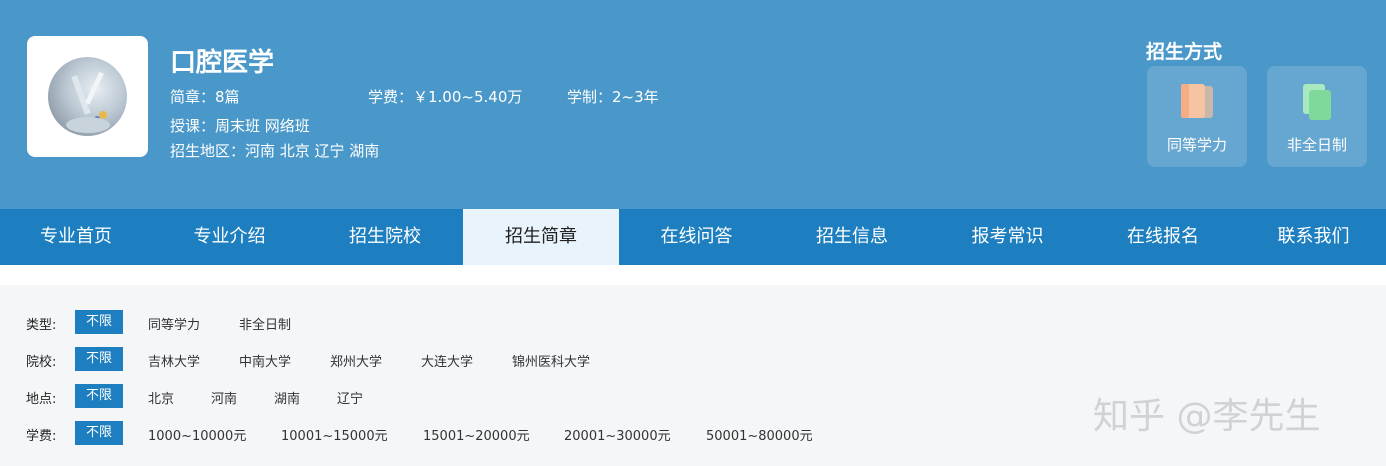 This screenshot has width=1386, height=466. What do you see at coordinates (41, 436) in the screenshot?
I see `filter-label-fee: 学费:` at bounding box center [41, 436].